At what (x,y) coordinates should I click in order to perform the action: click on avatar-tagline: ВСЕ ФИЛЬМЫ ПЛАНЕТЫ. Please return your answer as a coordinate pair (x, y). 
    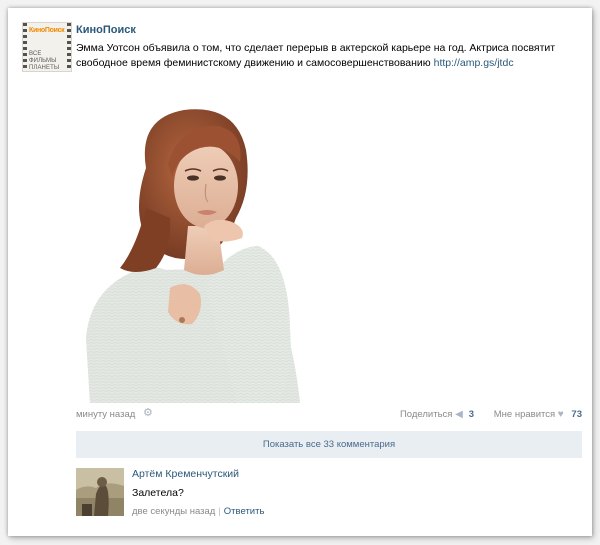
    Looking at the image, I should click on (48, 61).